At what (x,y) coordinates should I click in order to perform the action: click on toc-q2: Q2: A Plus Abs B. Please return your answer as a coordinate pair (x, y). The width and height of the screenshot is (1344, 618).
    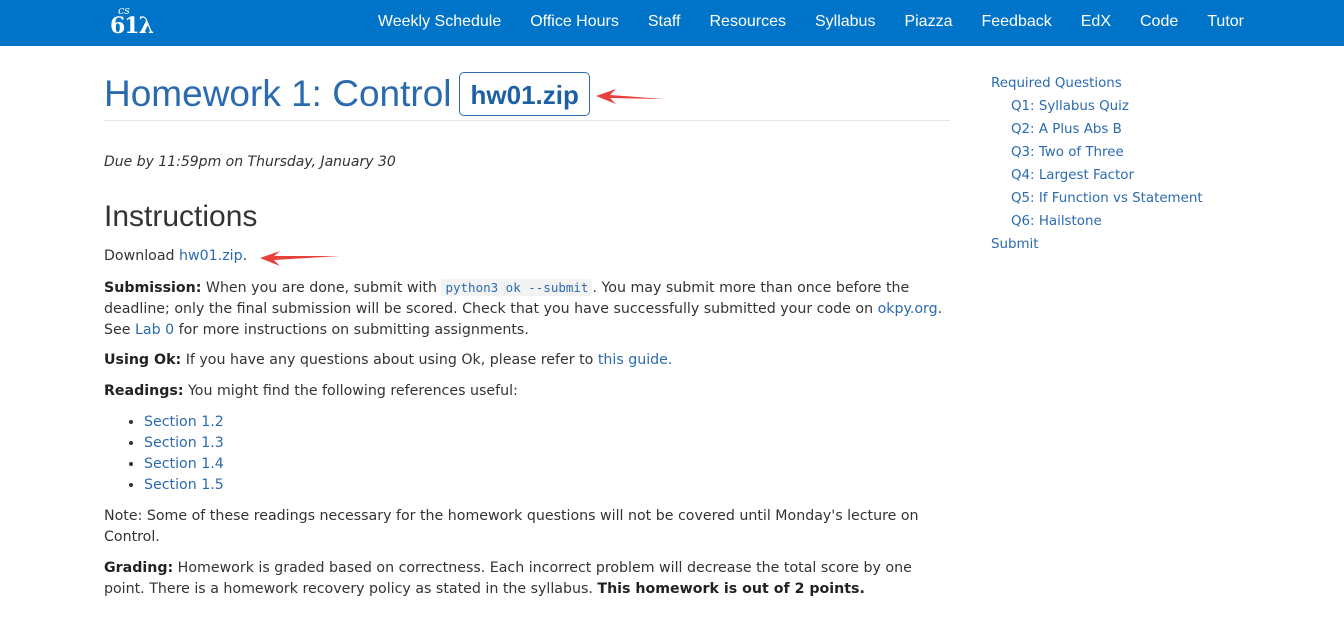
    Looking at the image, I should click on (1097, 129).